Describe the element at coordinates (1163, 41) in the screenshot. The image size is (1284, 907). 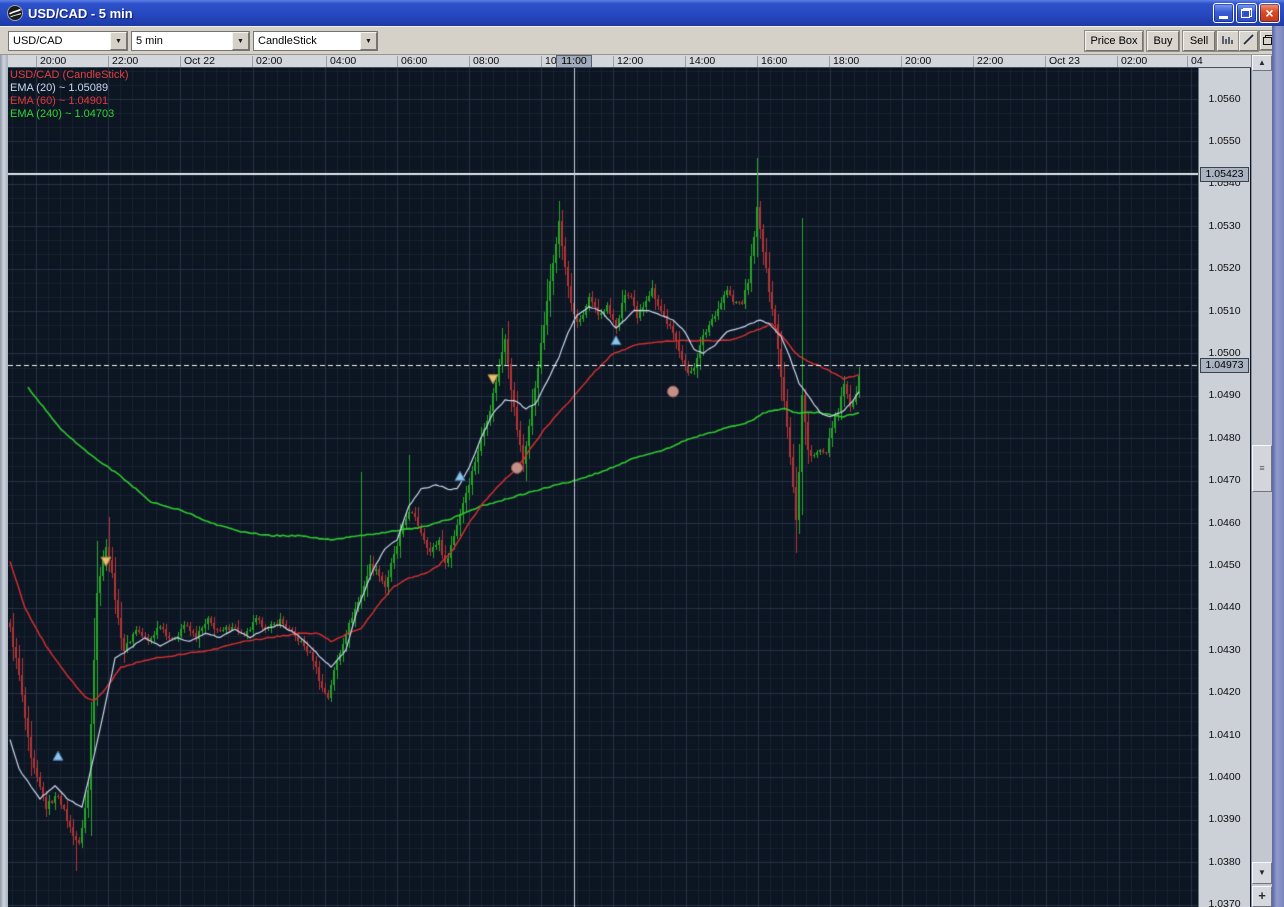
I see `buy-button: Buy` at that location.